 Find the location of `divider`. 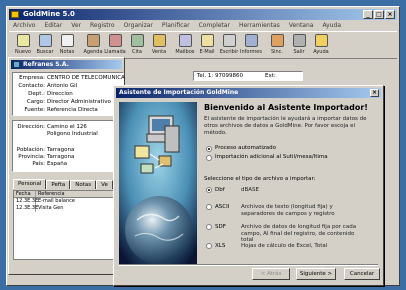

divider is located at coordinates (248, 265).